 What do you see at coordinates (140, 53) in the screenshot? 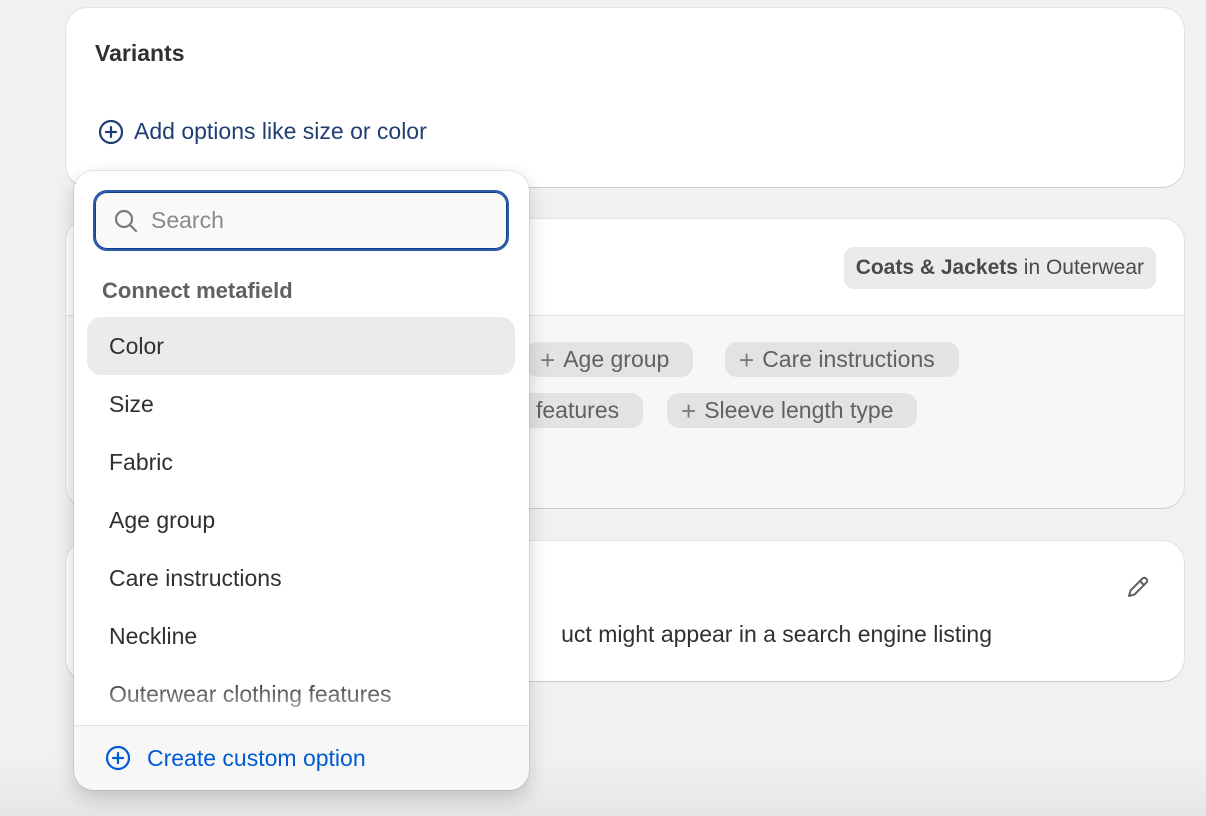
I see `variants-title: Variants` at bounding box center [140, 53].